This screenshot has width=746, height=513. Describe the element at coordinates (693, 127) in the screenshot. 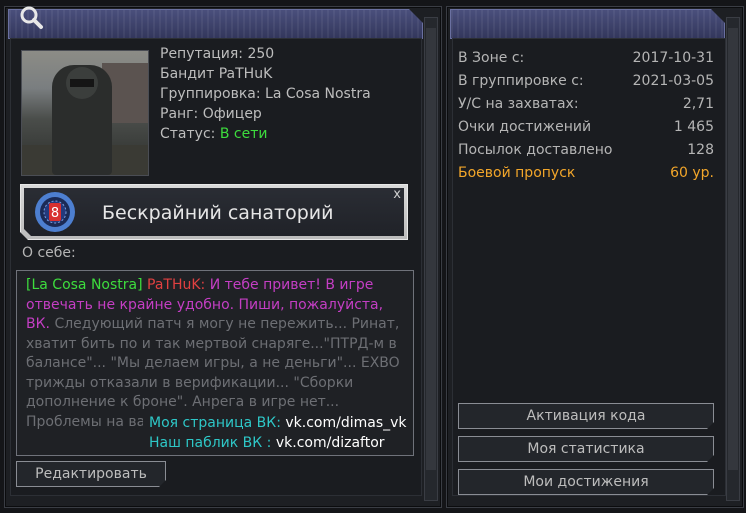

I see `stat-value: 1 465` at that location.